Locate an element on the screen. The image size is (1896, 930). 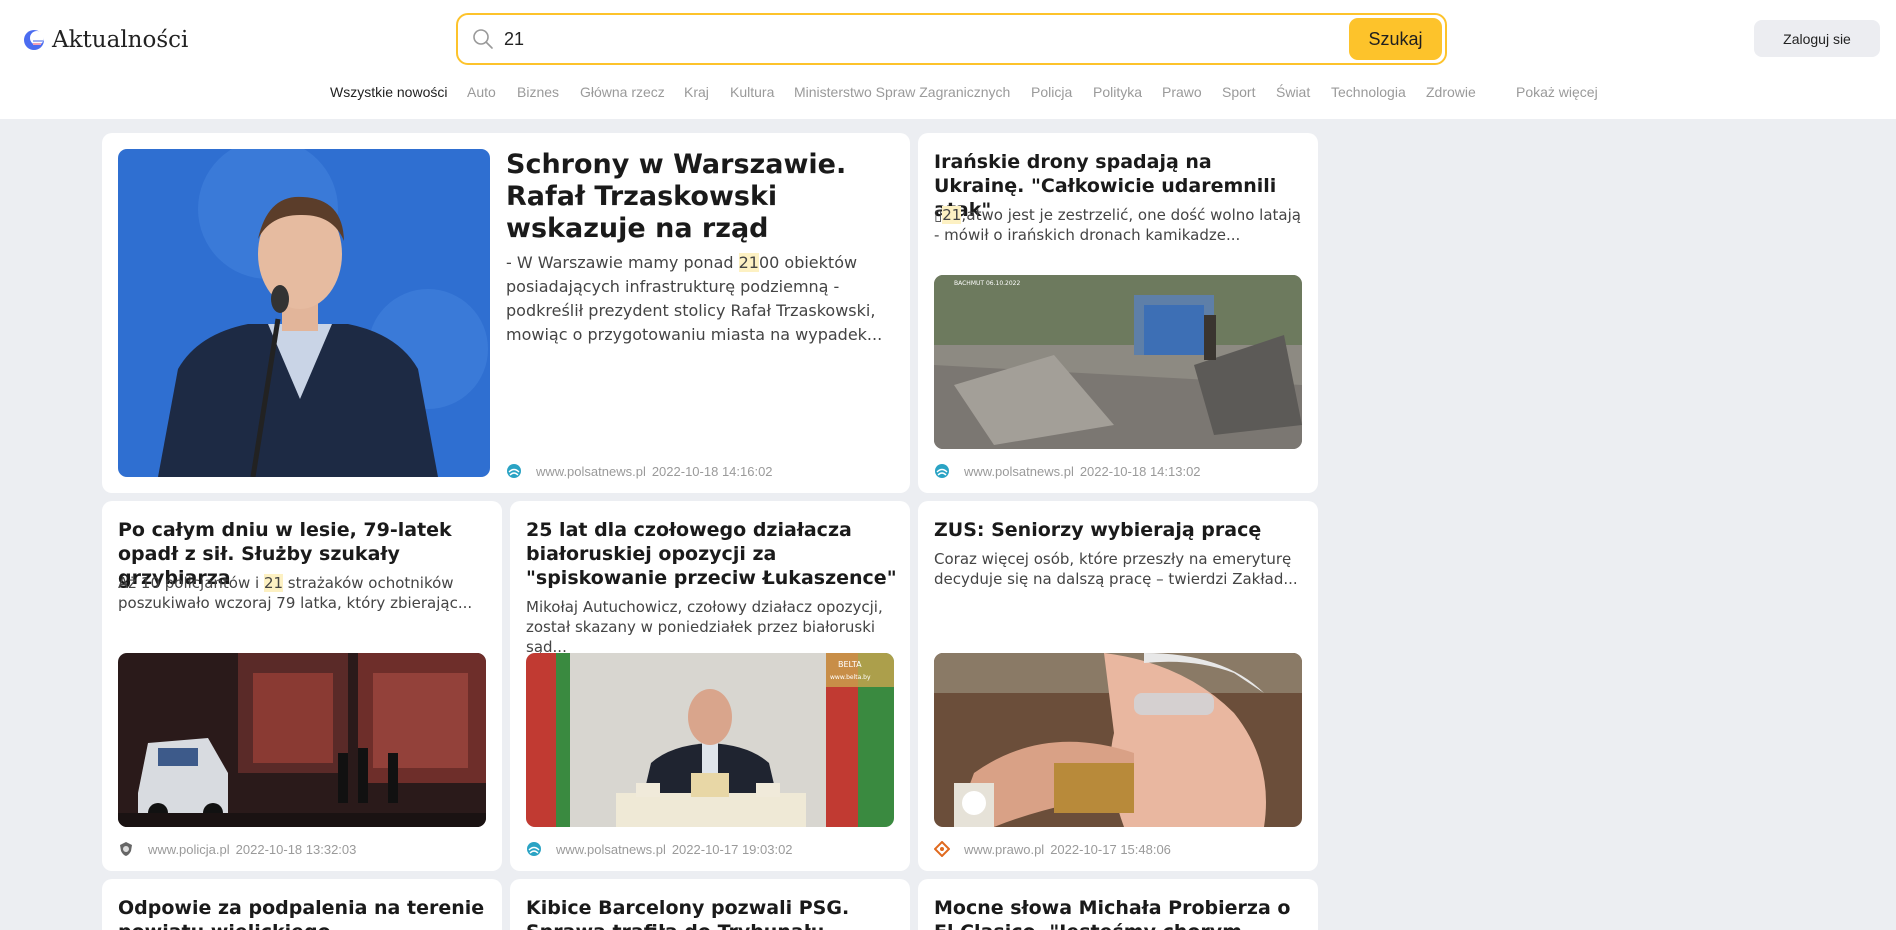
prawo-icon is located at coordinates (942, 849).